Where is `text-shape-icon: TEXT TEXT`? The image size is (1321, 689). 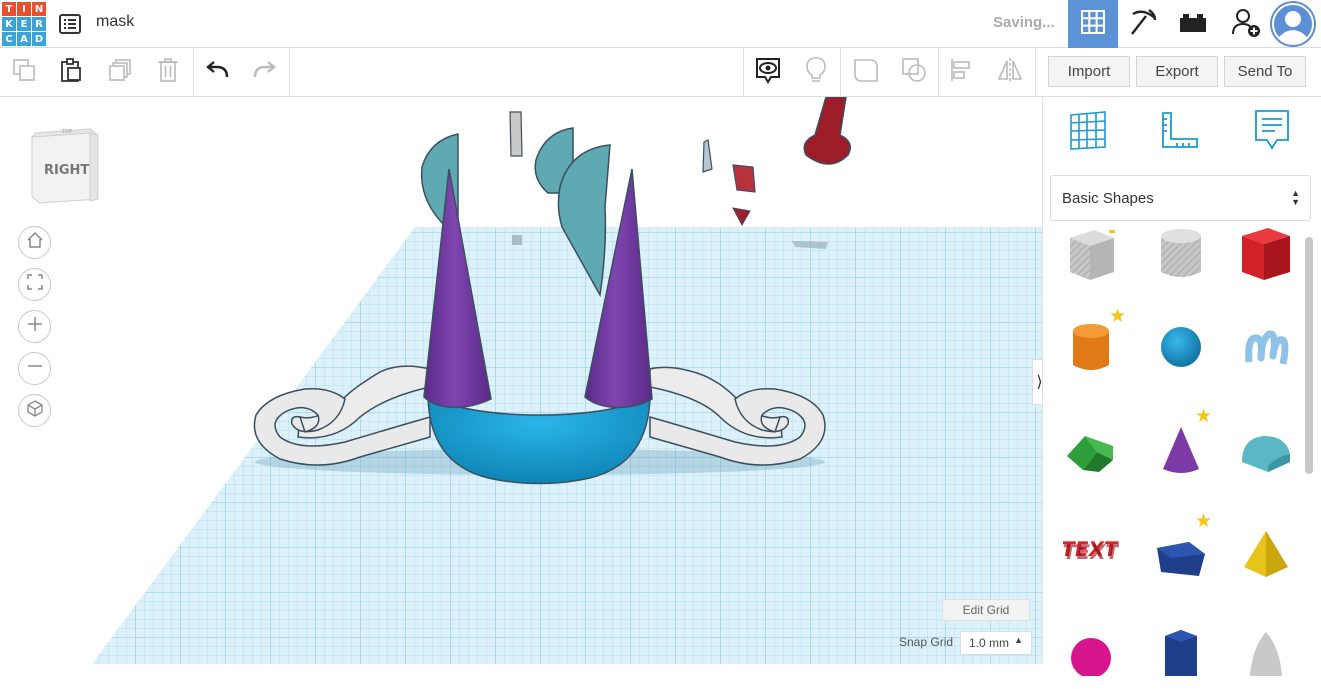
text-shape-icon: TEXT TEXT is located at coordinates (1090, 550).